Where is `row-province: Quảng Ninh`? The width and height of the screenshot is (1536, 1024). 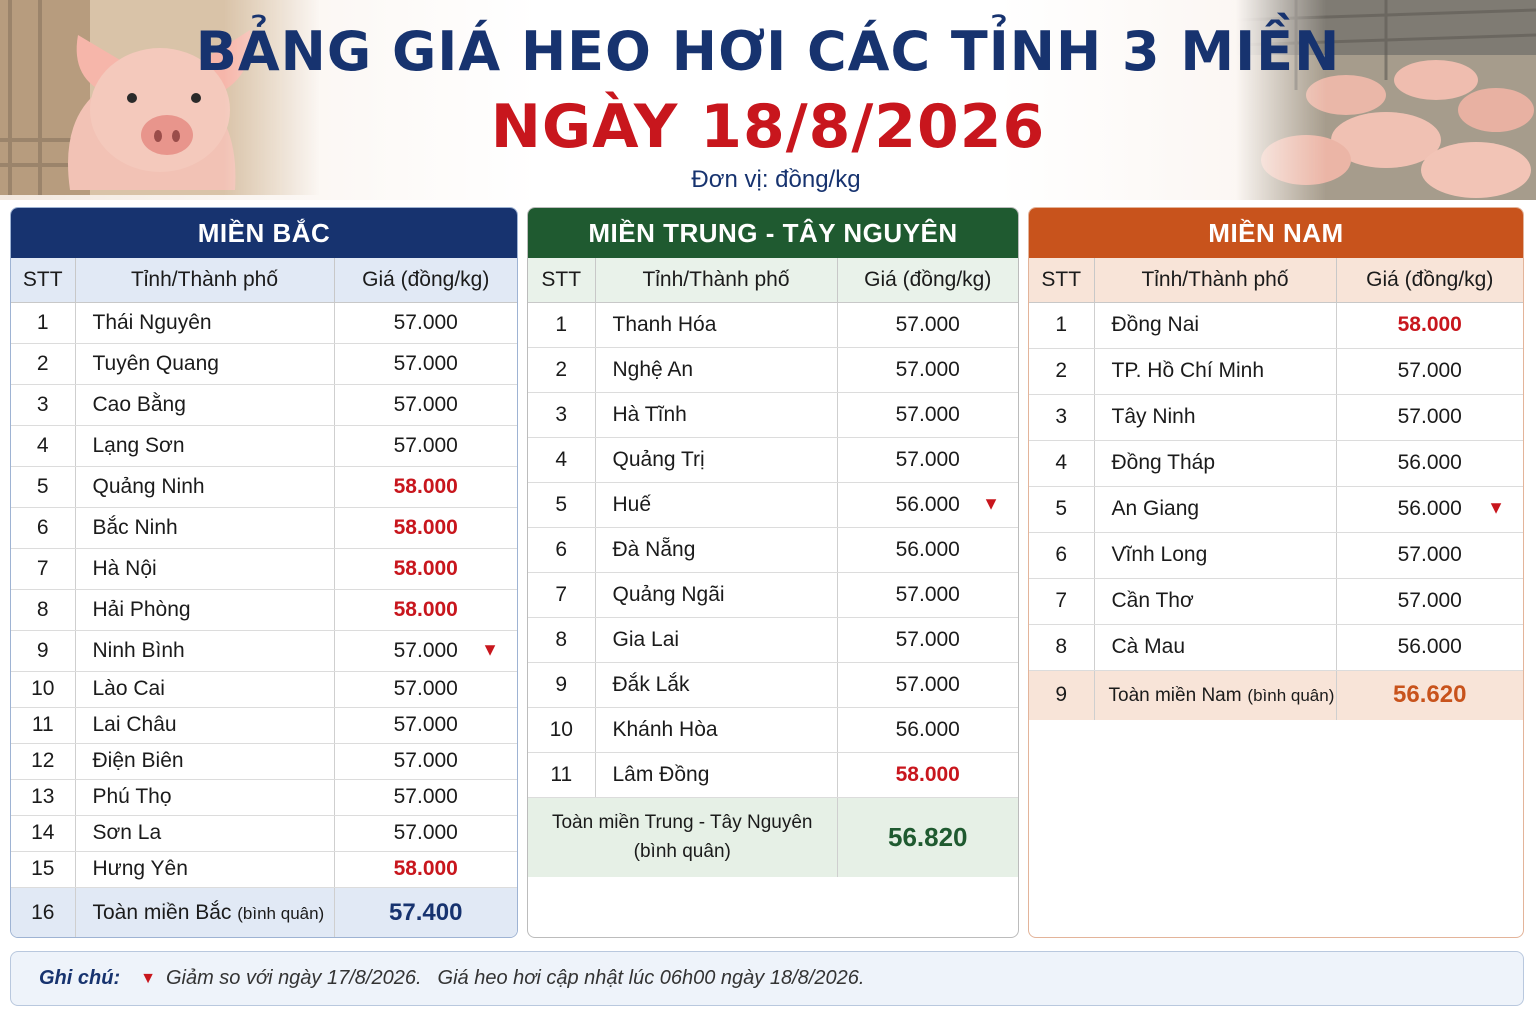
row-province: Quảng Ninh is located at coordinates (205, 487).